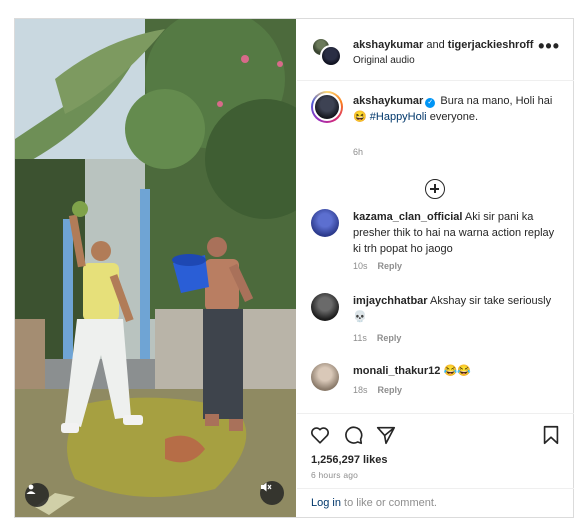 The image size is (588, 523). I want to click on comment-text: monali_thakur12 😂😂, so click(459, 371).